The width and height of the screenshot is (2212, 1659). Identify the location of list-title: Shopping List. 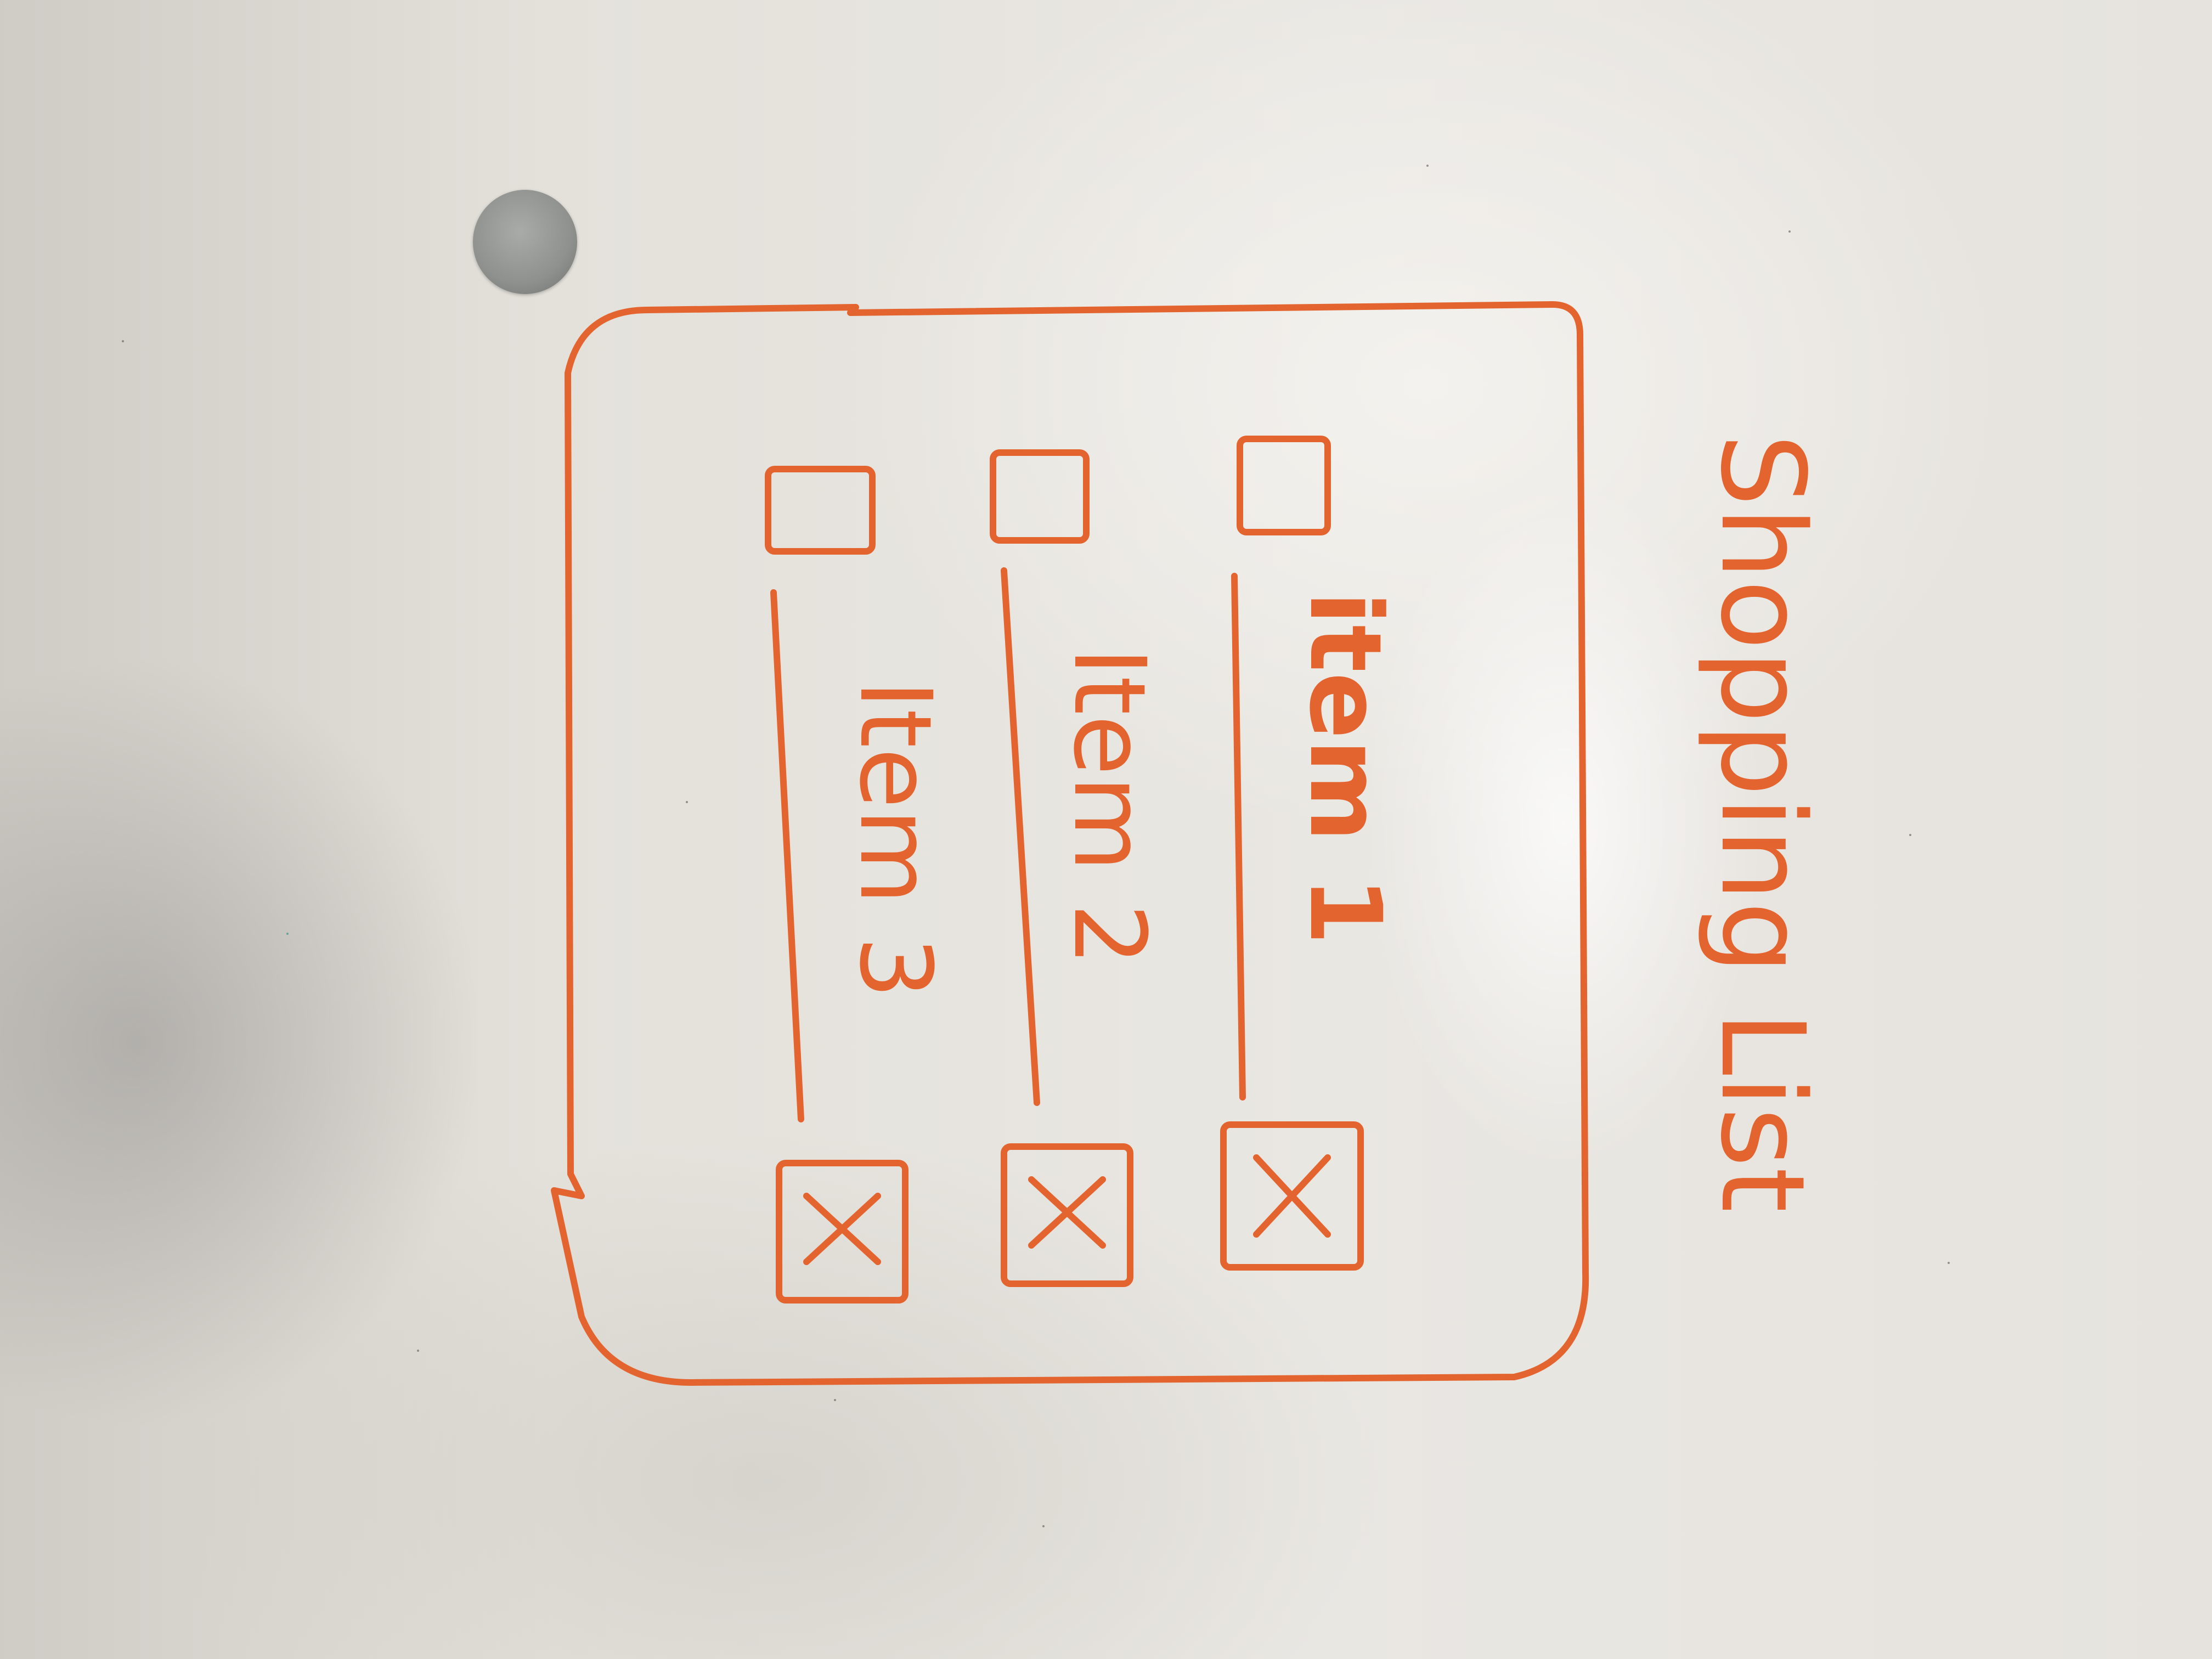
(1762, 823).